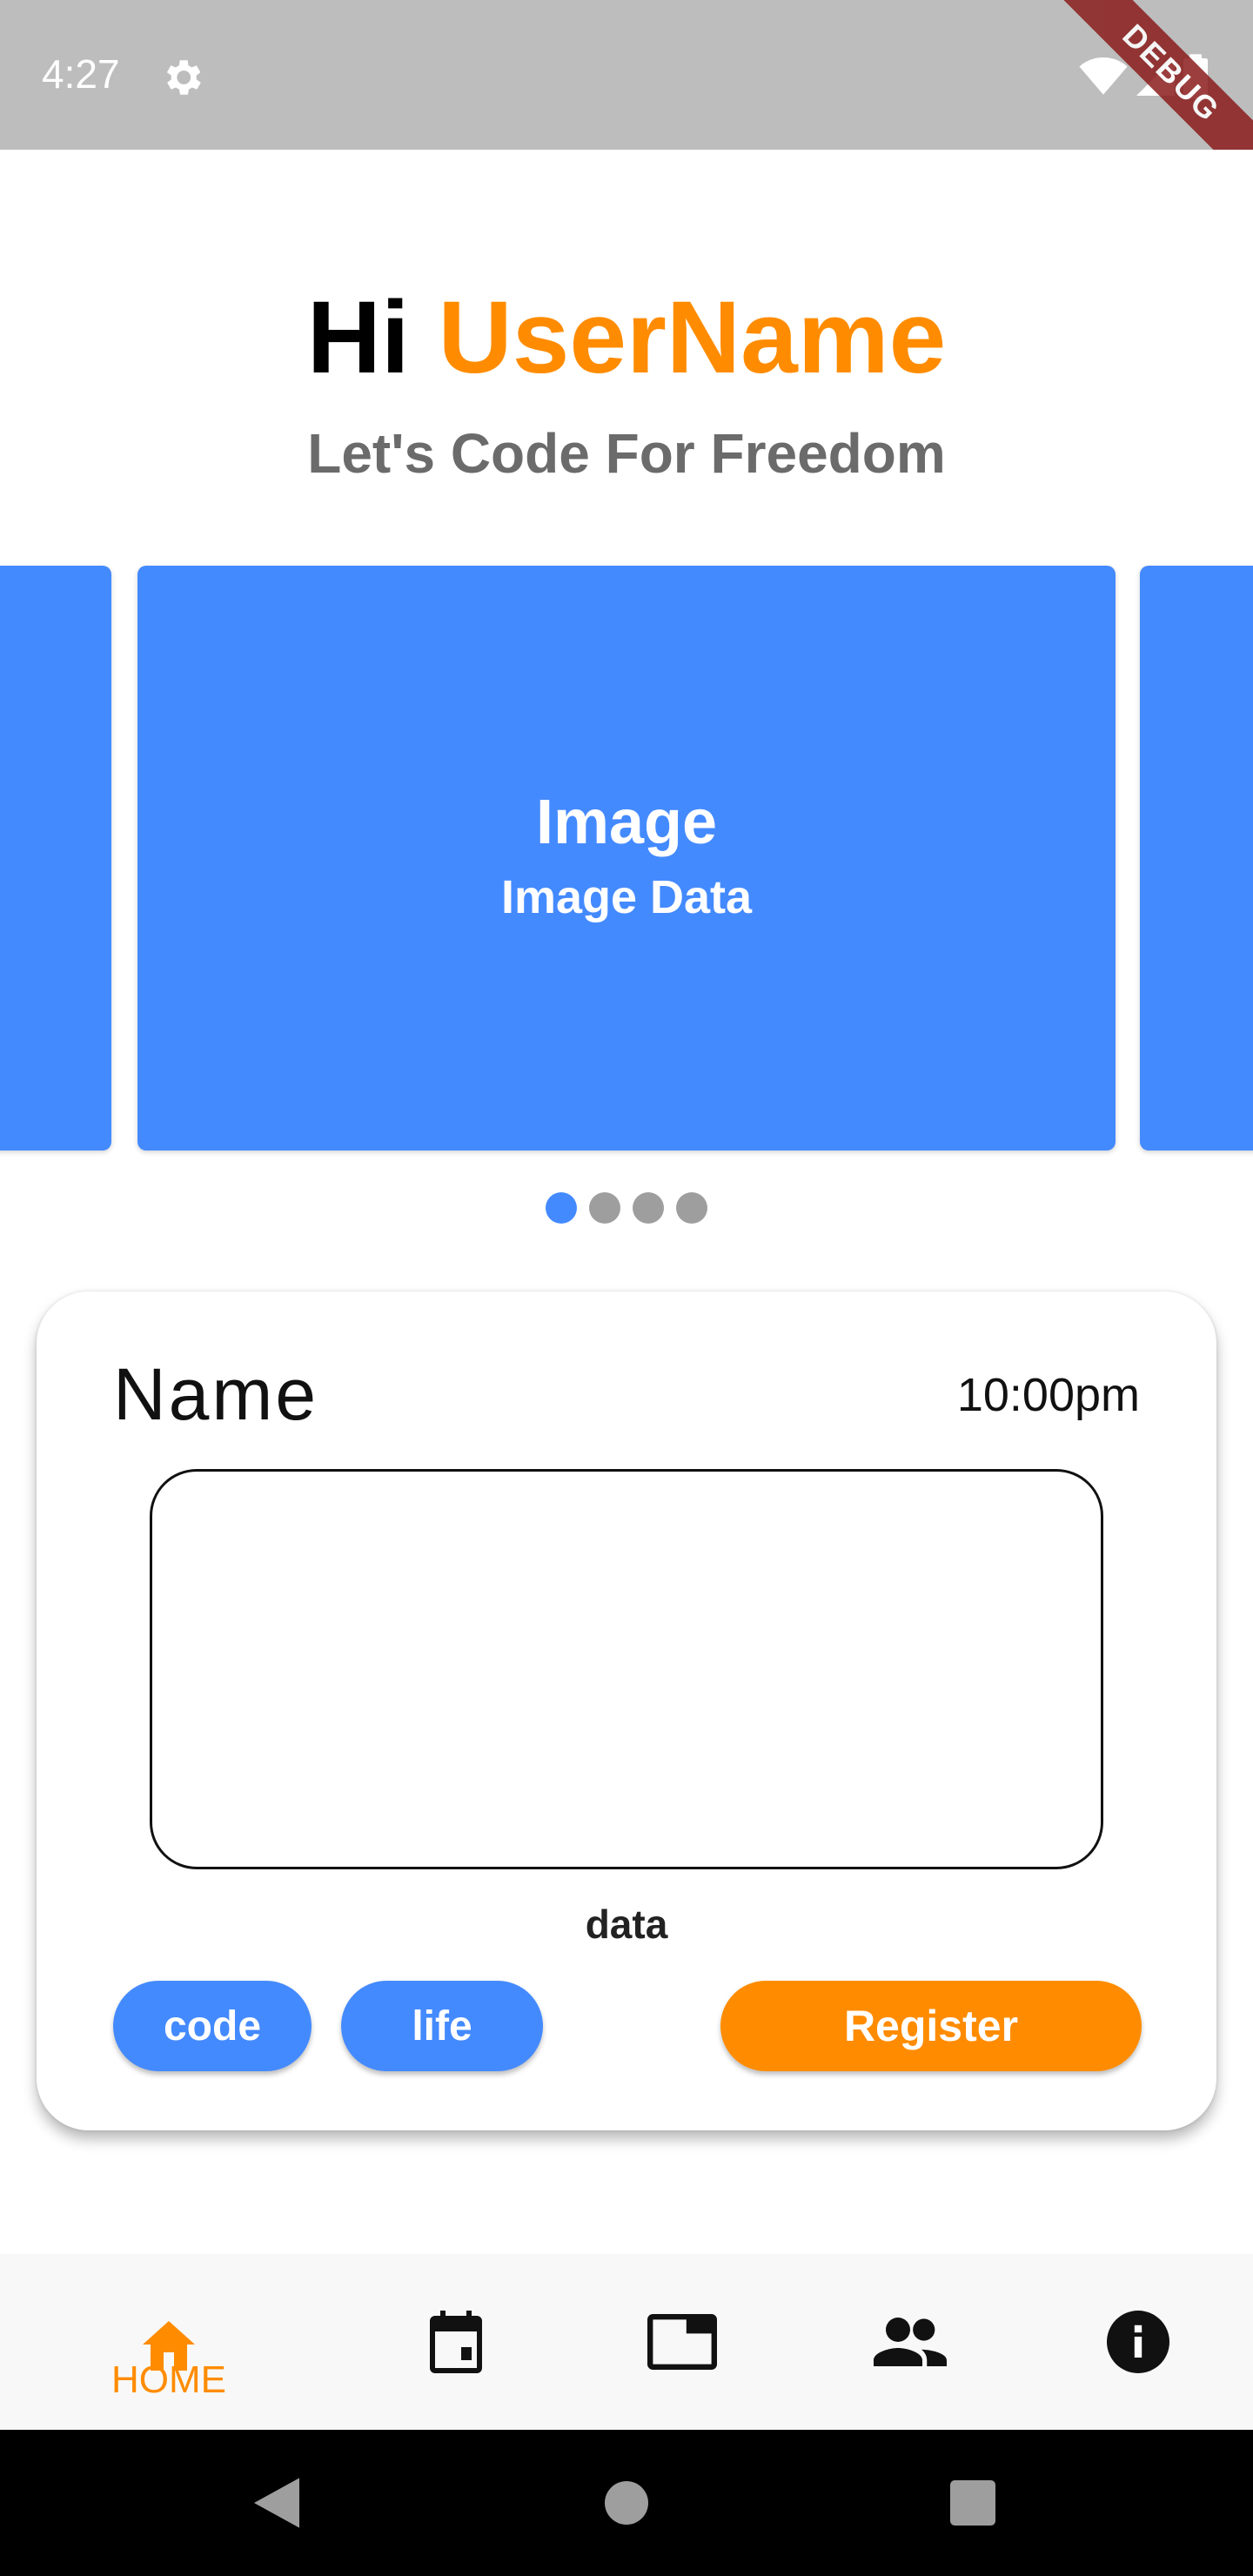 This screenshot has height=2576, width=1253. What do you see at coordinates (626, 1208) in the screenshot?
I see `carousel-page-indicator` at bounding box center [626, 1208].